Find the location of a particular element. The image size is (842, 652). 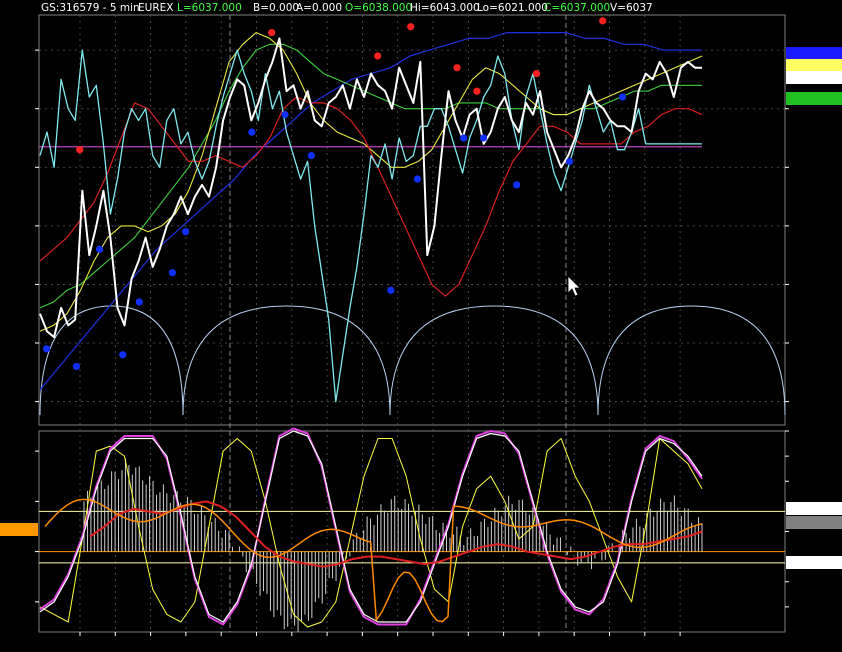

header-bid: B=0.000 is located at coordinates (276, 8).